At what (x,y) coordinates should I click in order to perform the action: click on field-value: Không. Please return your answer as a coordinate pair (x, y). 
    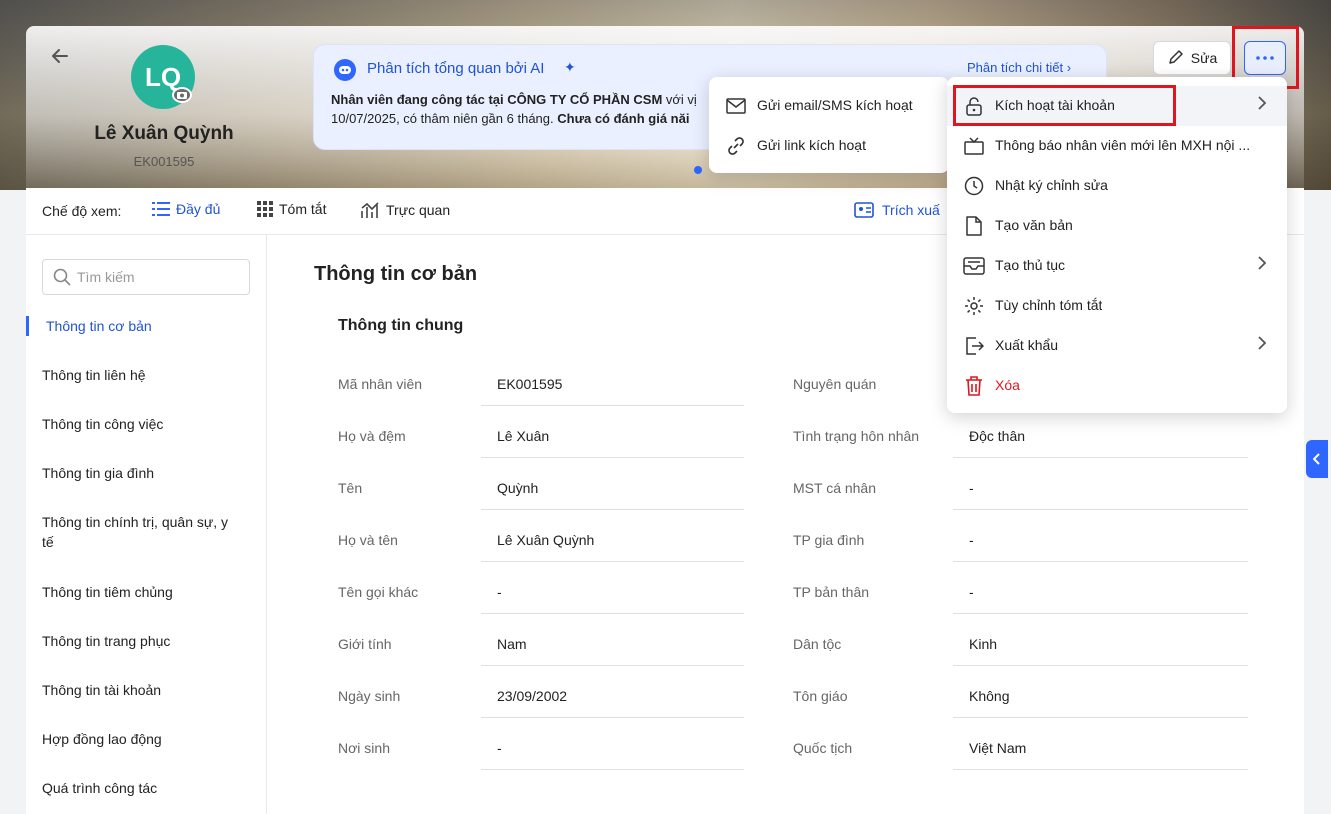
    Looking at the image, I should click on (989, 696).